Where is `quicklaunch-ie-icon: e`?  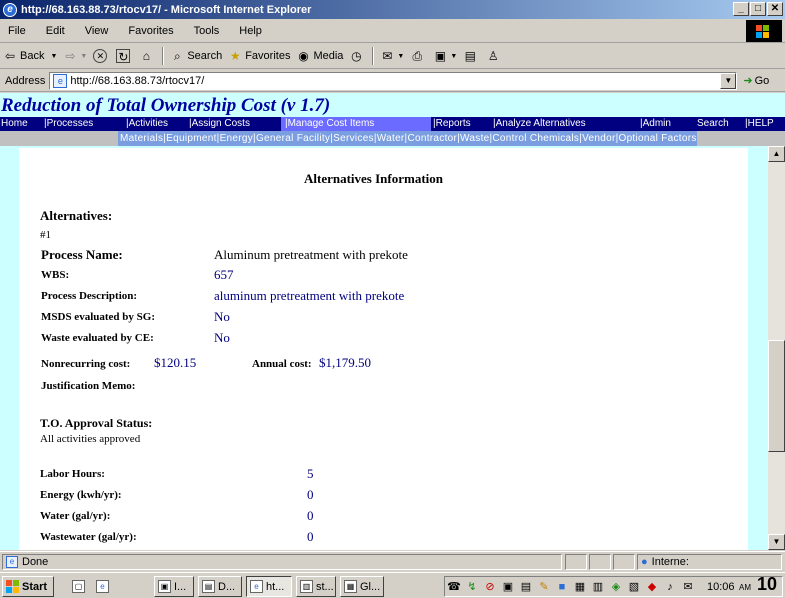
quicklaunch-ie-icon: e is located at coordinates (102, 586).